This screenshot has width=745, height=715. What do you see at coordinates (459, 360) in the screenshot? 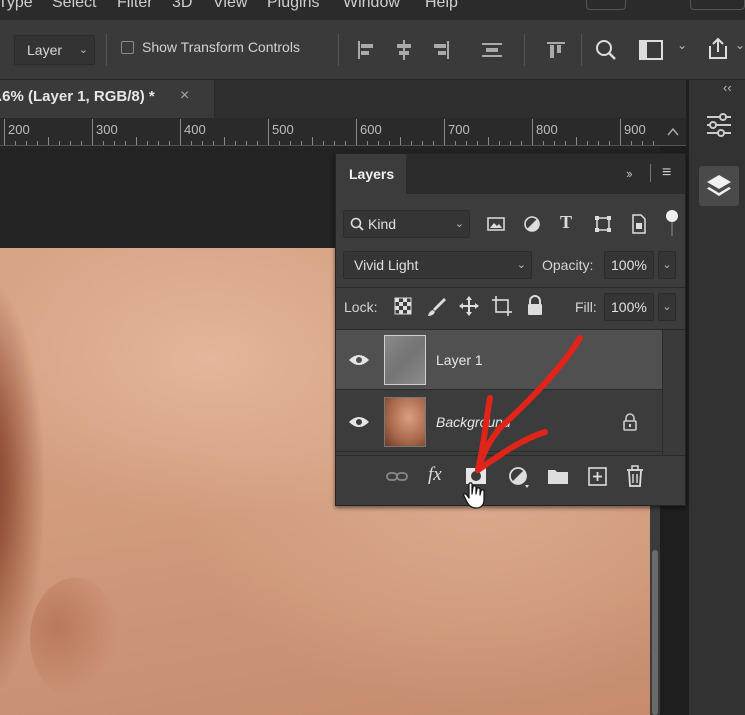
I see `layer-name: Layer 1` at bounding box center [459, 360].